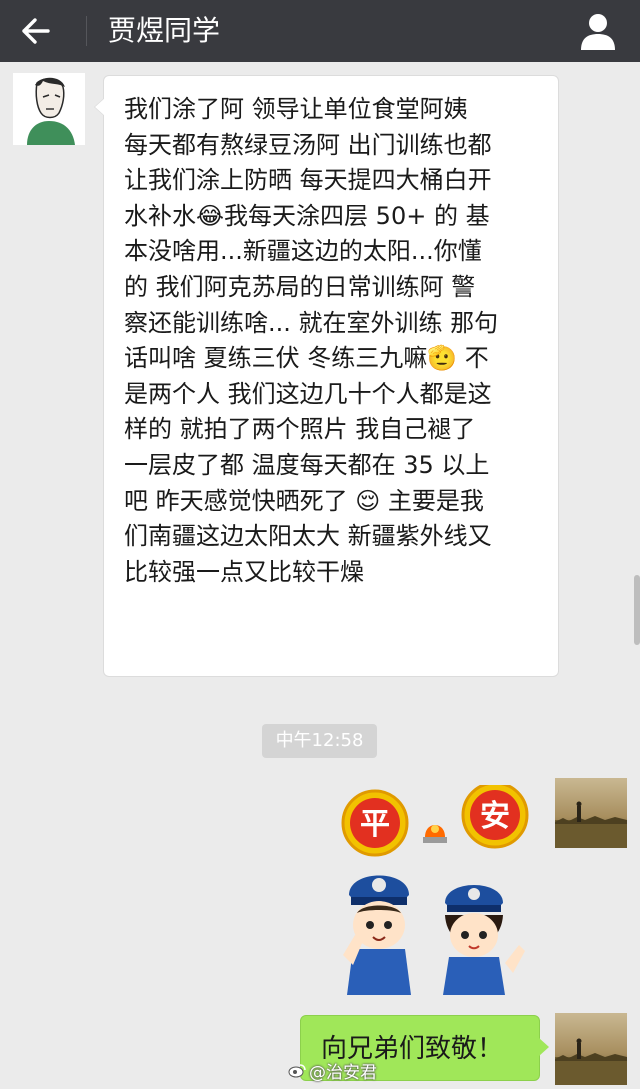  What do you see at coordinates (435, 888) in the screenshot?
I see `police-sticker: 平 安` at bounding box center [435, 888].